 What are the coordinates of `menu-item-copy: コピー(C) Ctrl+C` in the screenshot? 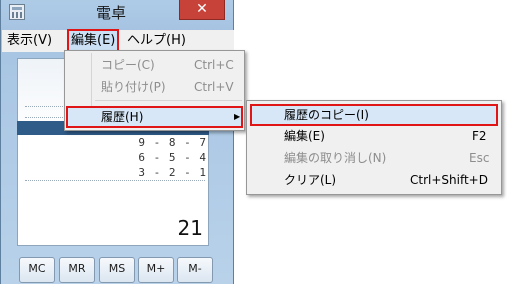 It's located at (154, 65).